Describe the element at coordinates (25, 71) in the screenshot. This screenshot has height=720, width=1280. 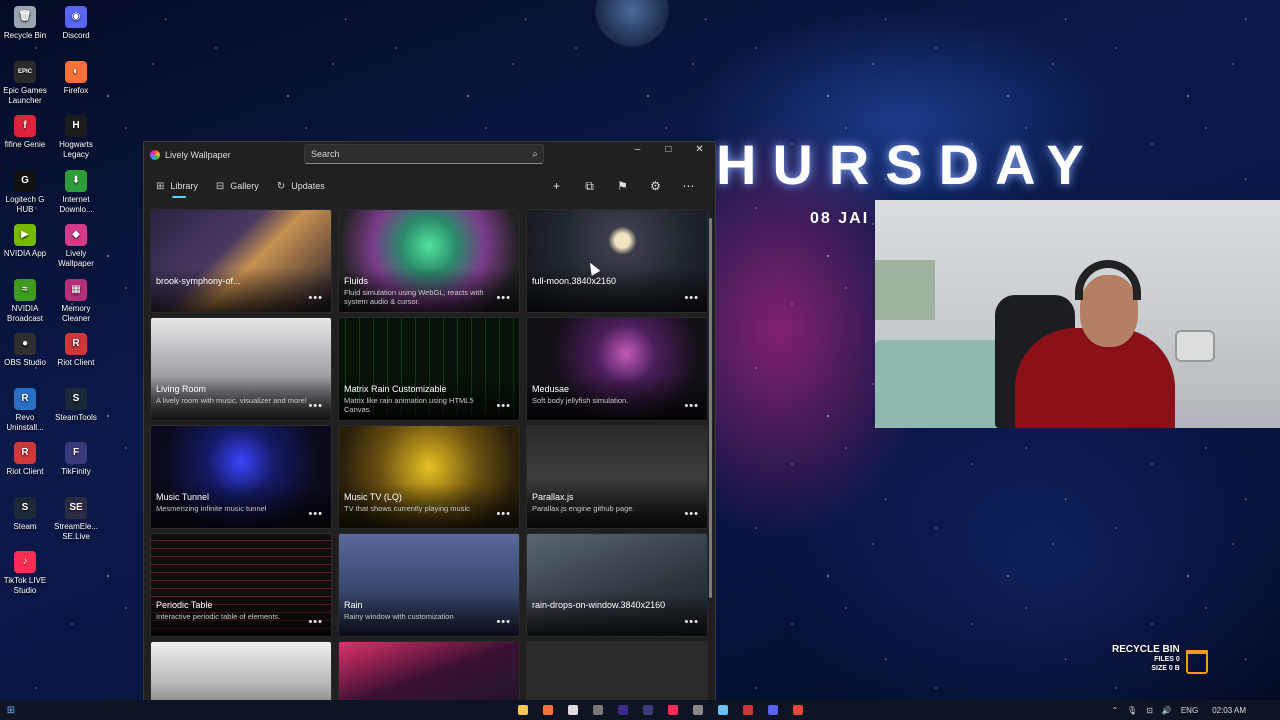
I see `epic-games-icon: EPIC` at that location.